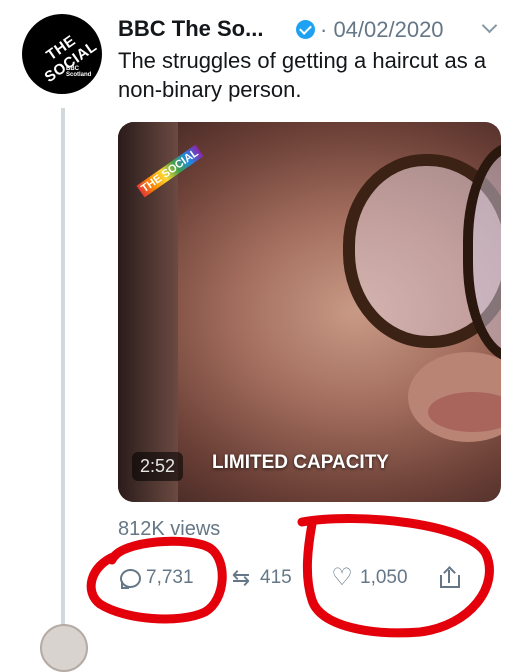 This screenshot has width=527, height=672. What do you see at coordinates (342, 577) in the screenshot?
I see `heart-icon: ♡` at bounding box center [342, 577].